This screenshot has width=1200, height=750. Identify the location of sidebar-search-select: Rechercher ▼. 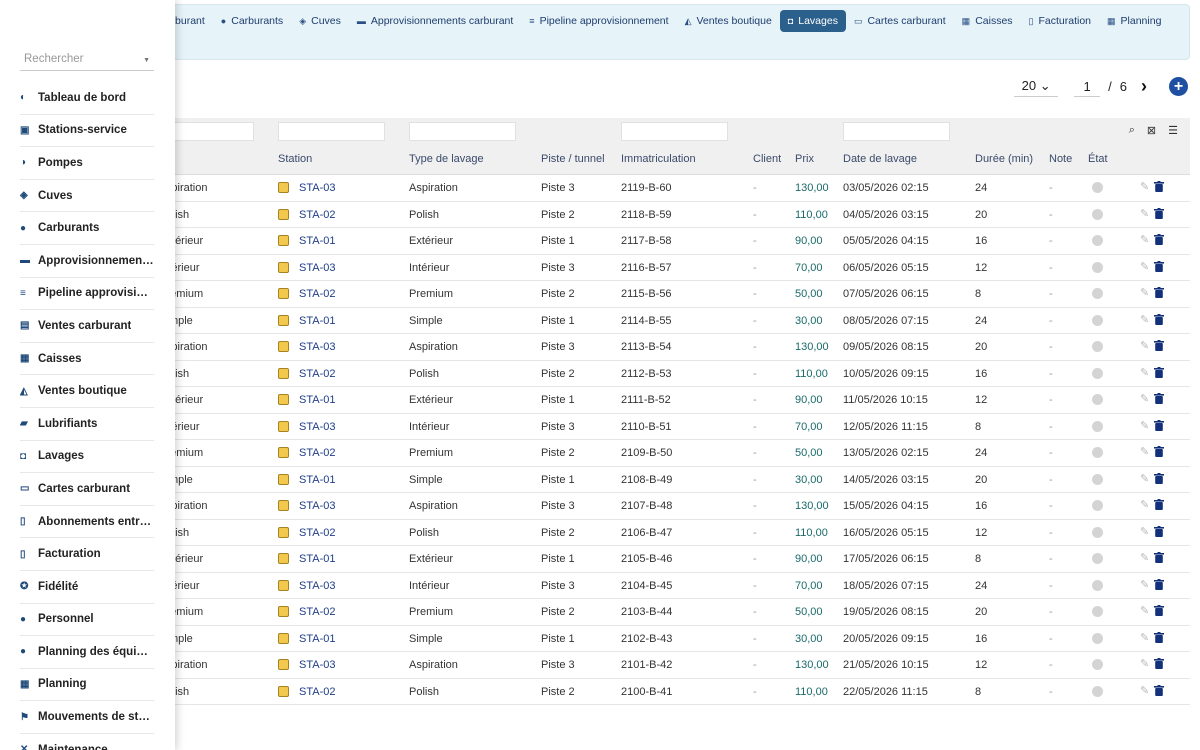
(87, 62).